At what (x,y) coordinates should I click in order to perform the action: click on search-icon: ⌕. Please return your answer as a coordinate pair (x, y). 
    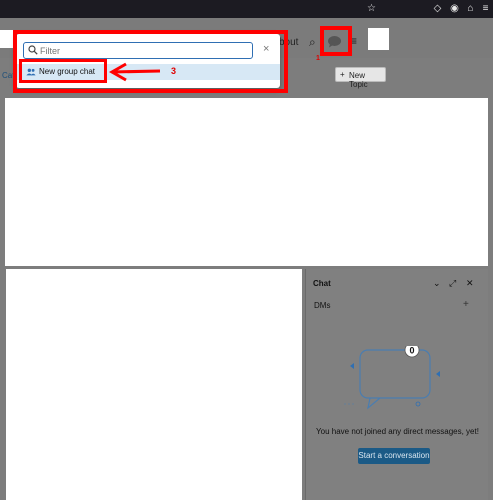
    Looking at the image, I should click on (312, 42).